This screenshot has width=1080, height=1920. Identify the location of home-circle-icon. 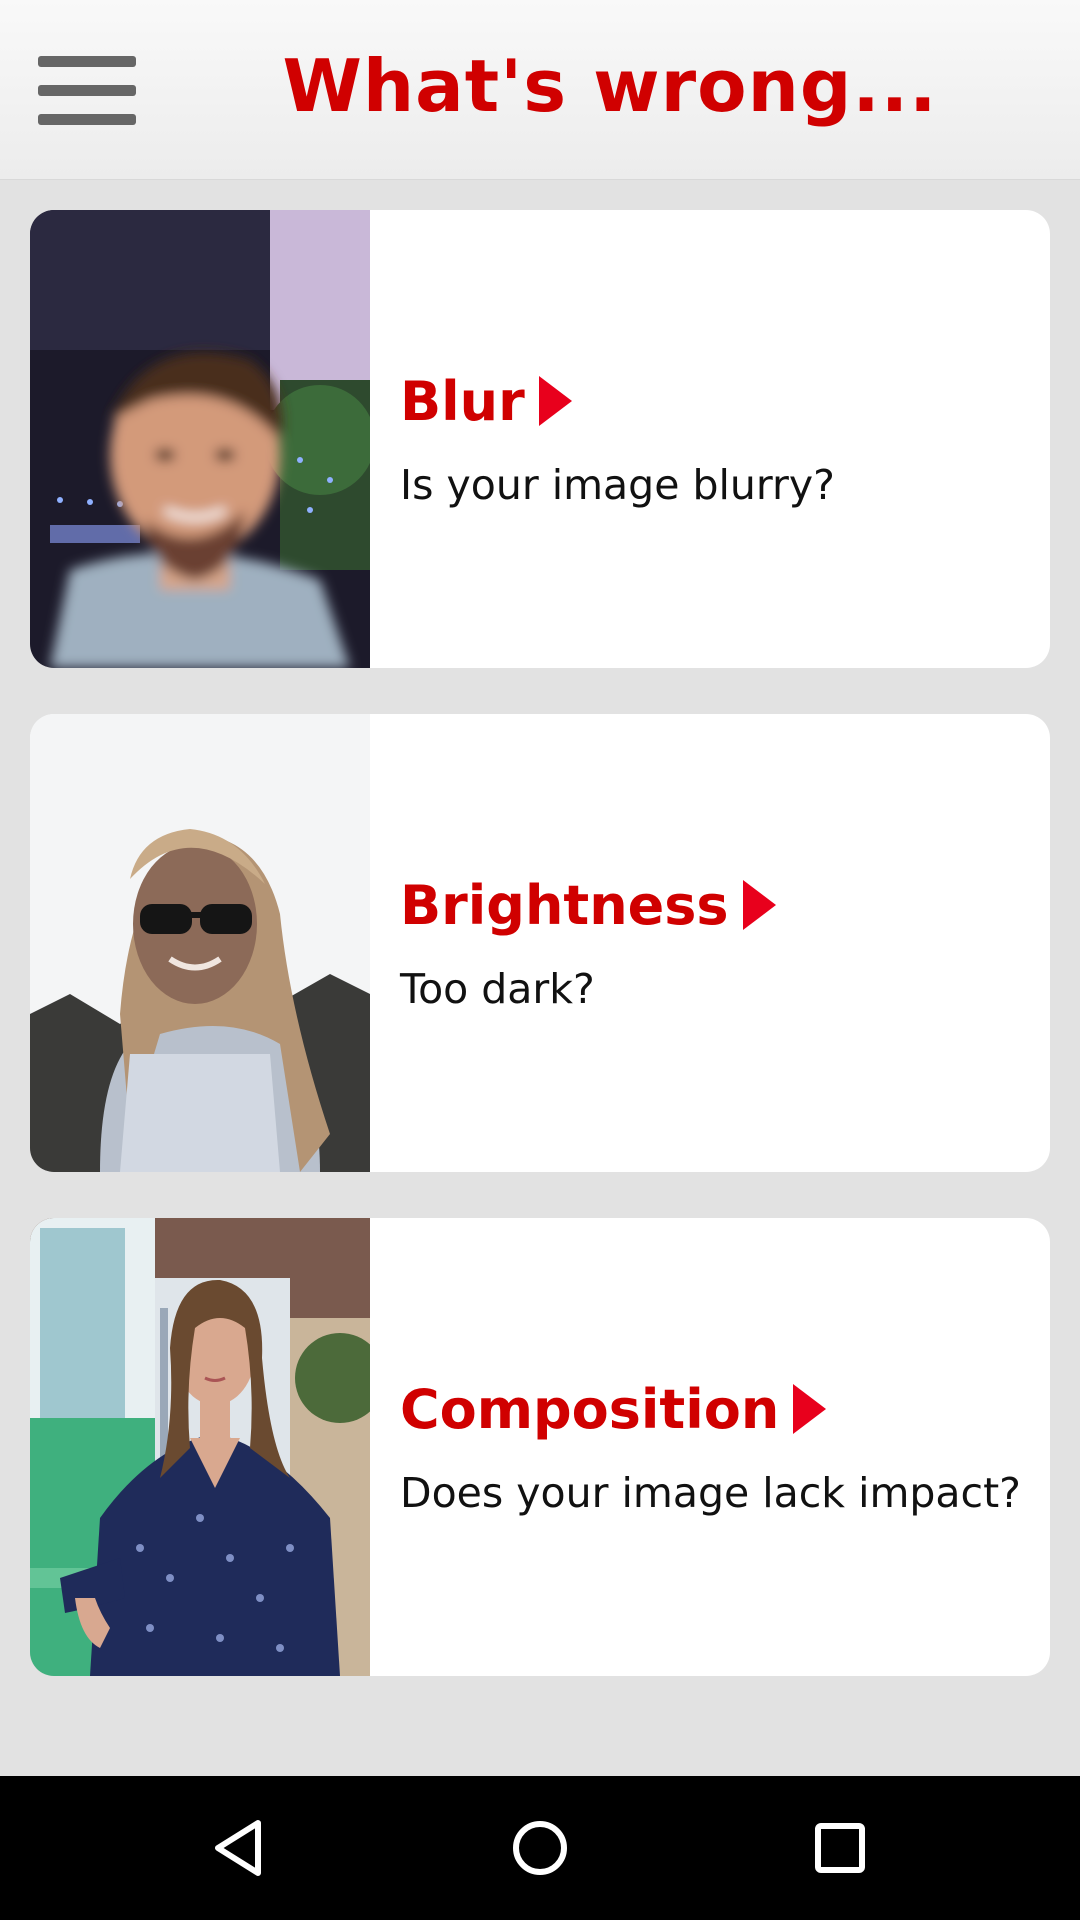
(540, 1848).